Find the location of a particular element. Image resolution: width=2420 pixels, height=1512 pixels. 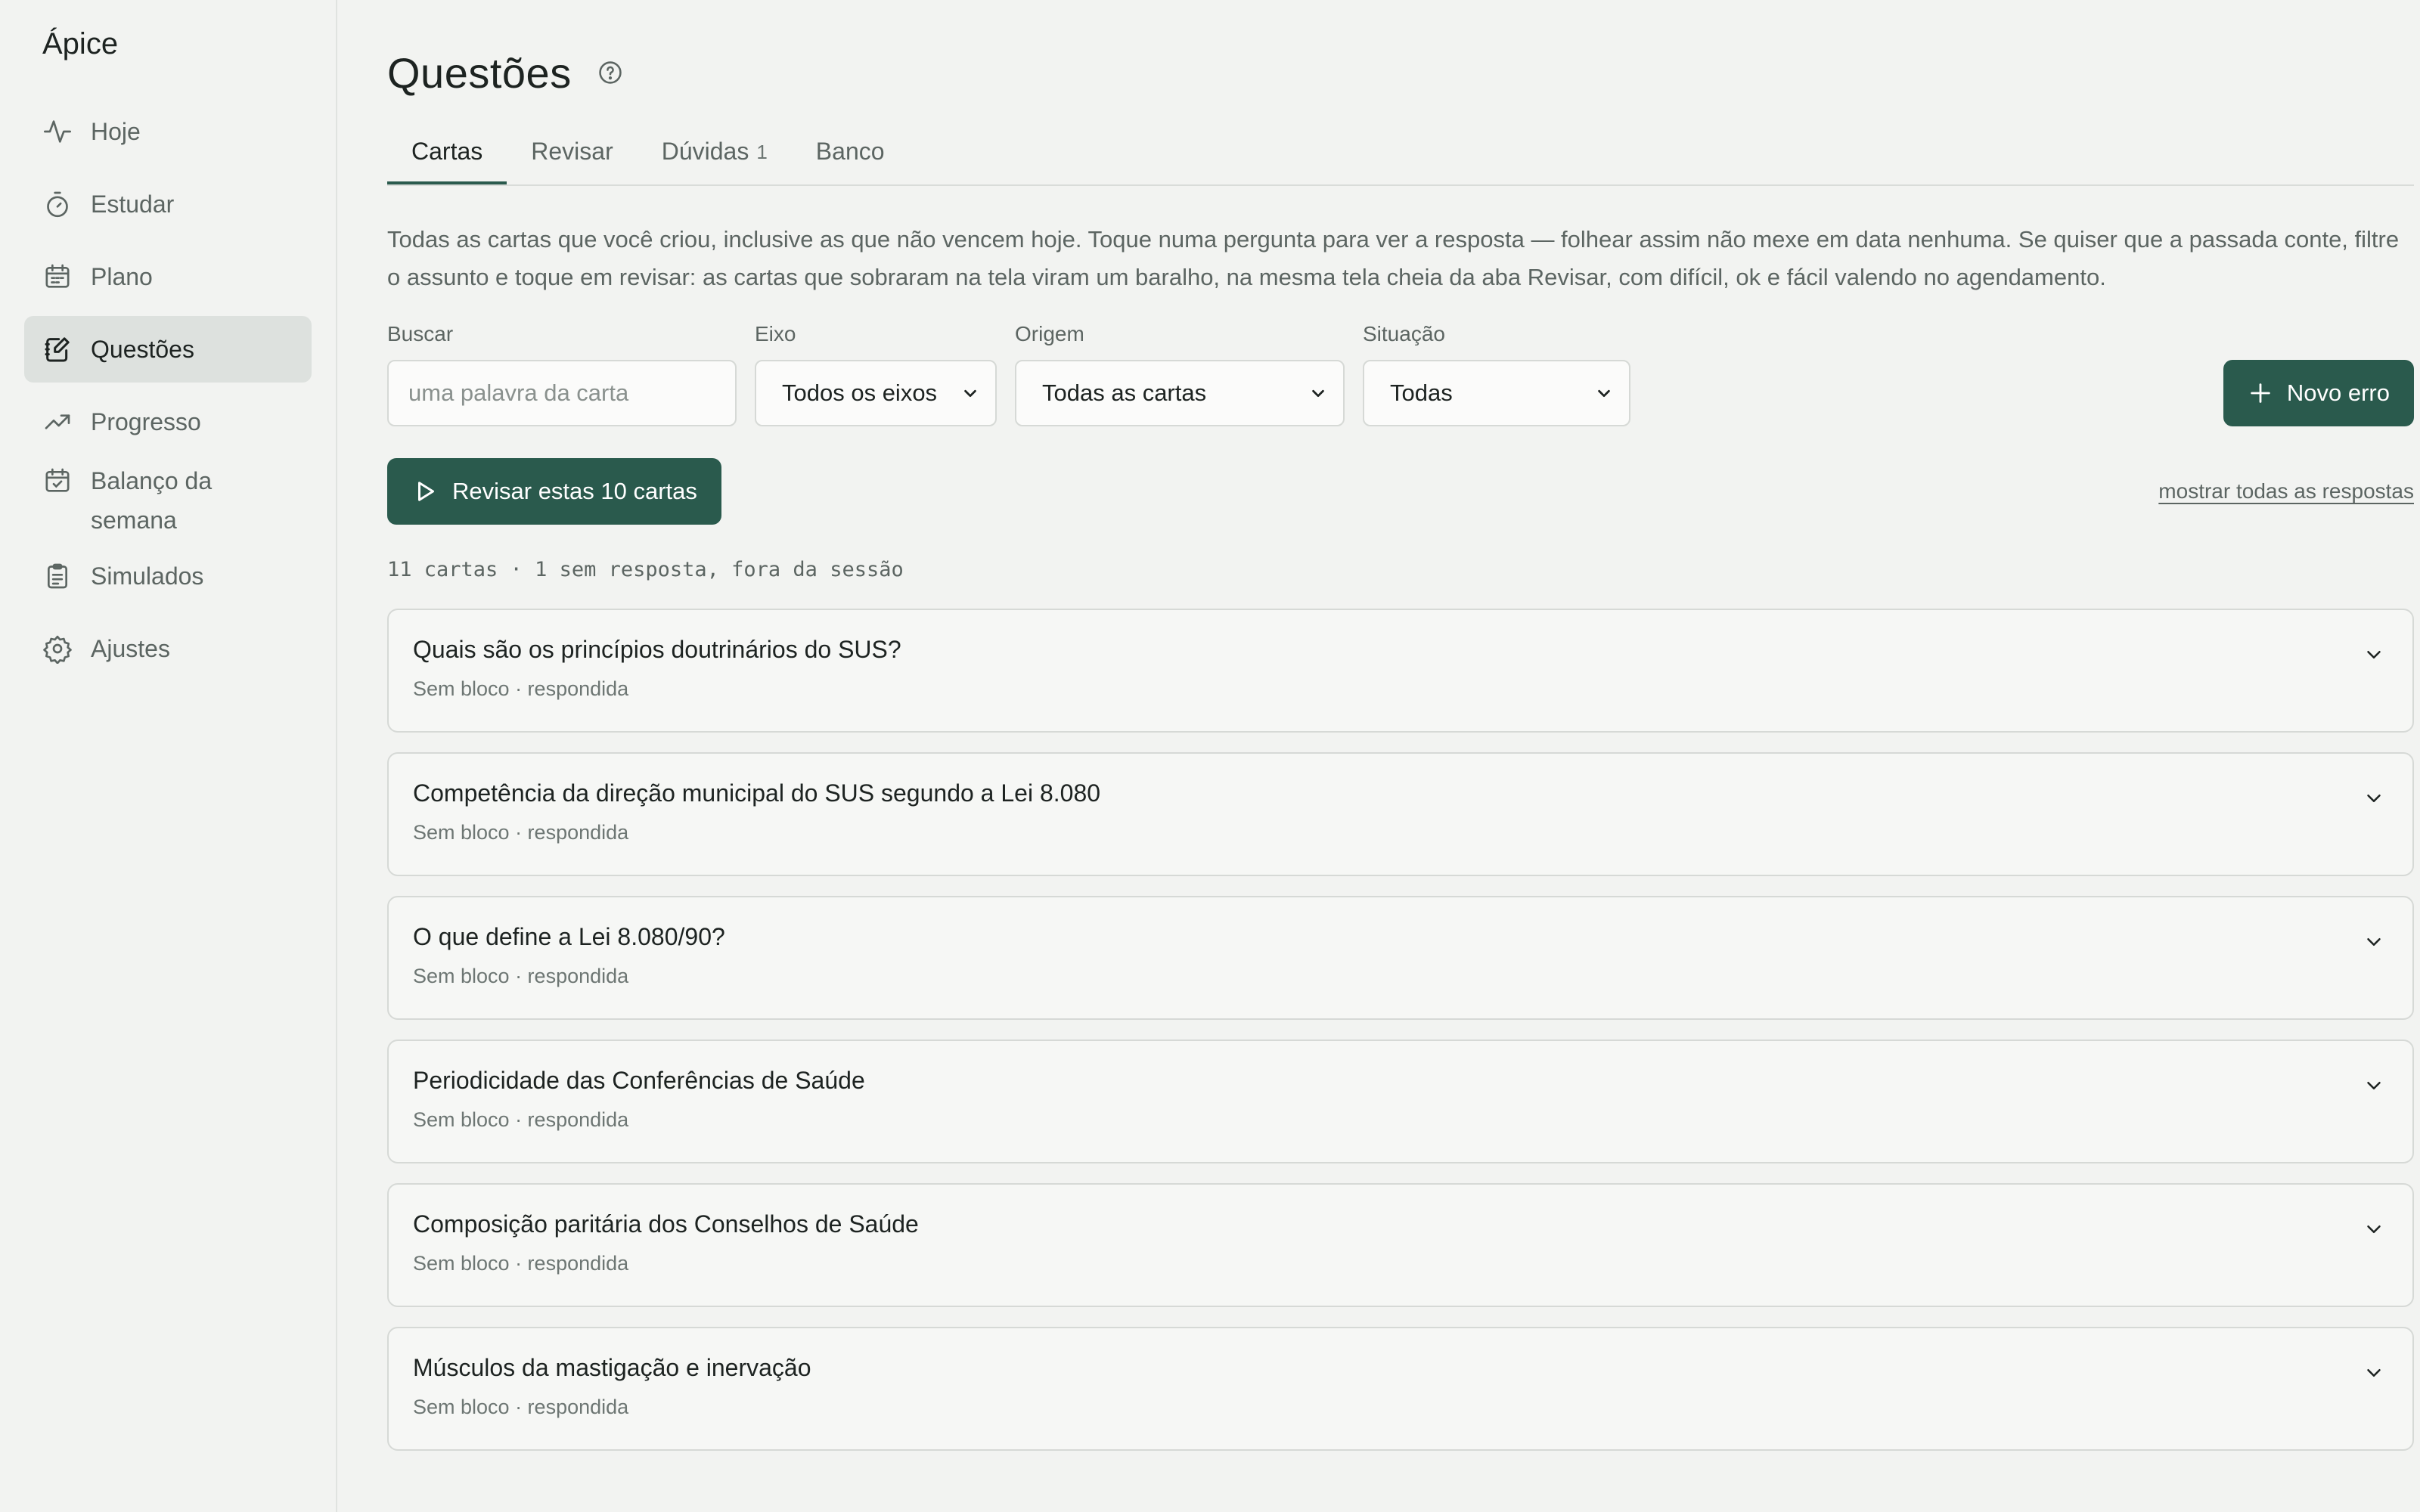

calendar-check-icon is located at coordinates (57, 481).